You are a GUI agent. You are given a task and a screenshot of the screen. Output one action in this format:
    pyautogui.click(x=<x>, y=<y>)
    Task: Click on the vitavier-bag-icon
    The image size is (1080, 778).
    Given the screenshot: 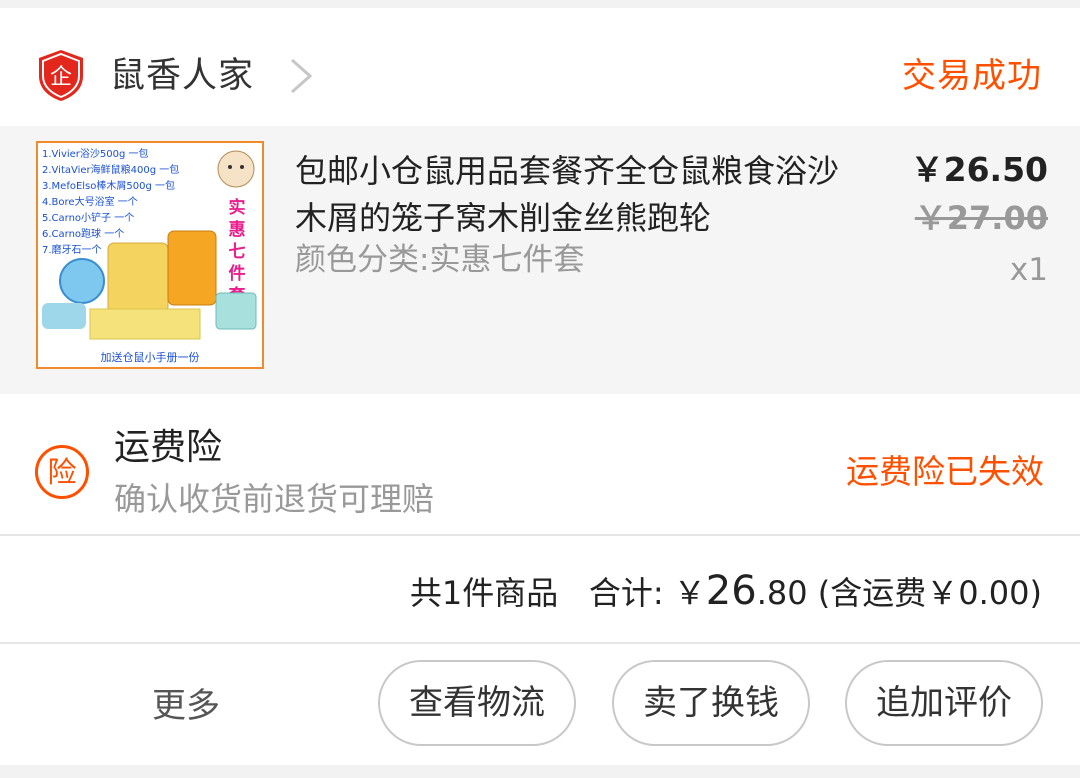 What is the action you would take?
    pyautogui.click(x=192, y=268)
    